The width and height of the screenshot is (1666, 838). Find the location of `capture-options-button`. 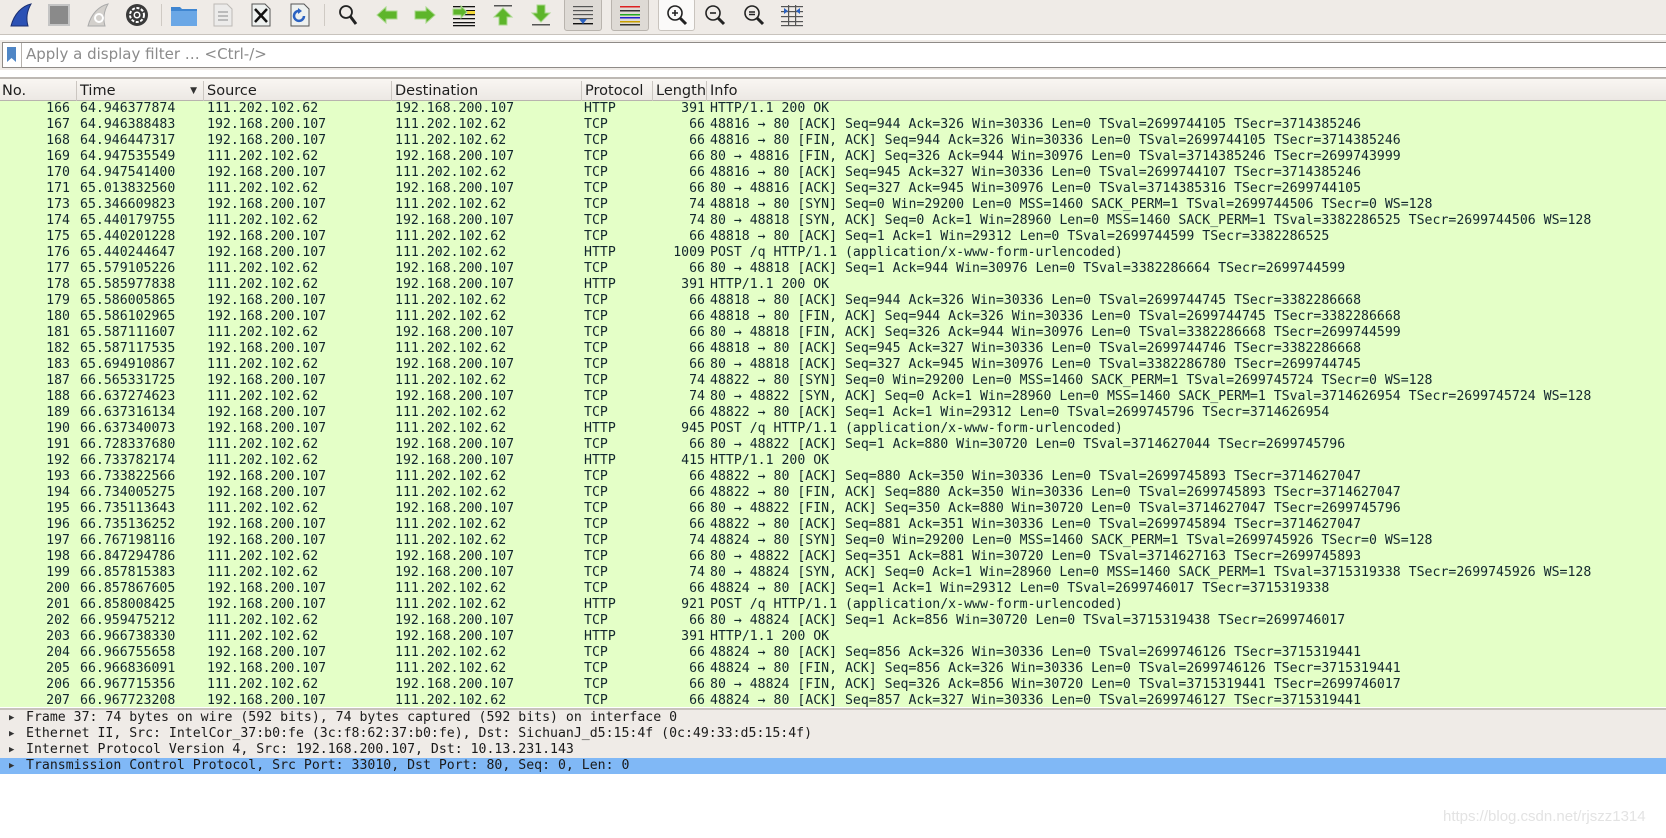

capture-options-button is located at coordinates (137, 15).